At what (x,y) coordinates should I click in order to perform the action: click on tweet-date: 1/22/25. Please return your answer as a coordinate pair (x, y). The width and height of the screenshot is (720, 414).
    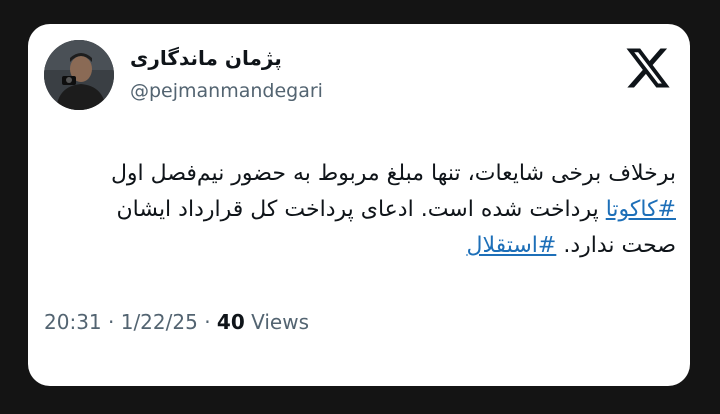
    Looking at the image, I should click on (159, 322).